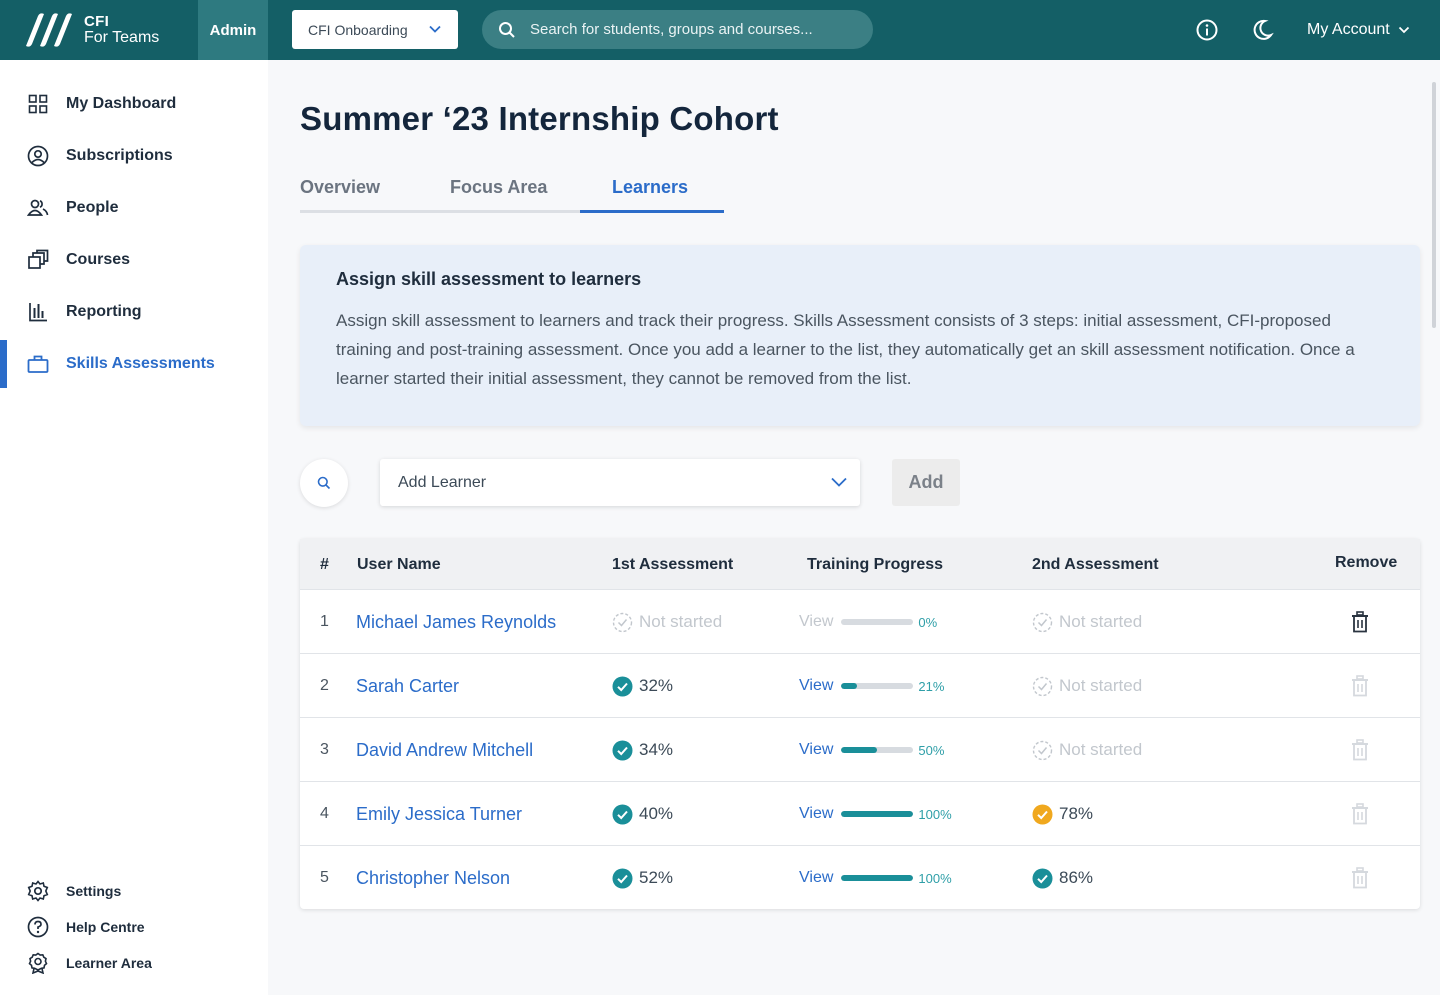 The width and height of the screenshot is (1440, 995). What do you see at coordinates (442, 482) in the screenshot?
I see `add-learner-placeholder: Add Learner` at bounding box center [442, 482].